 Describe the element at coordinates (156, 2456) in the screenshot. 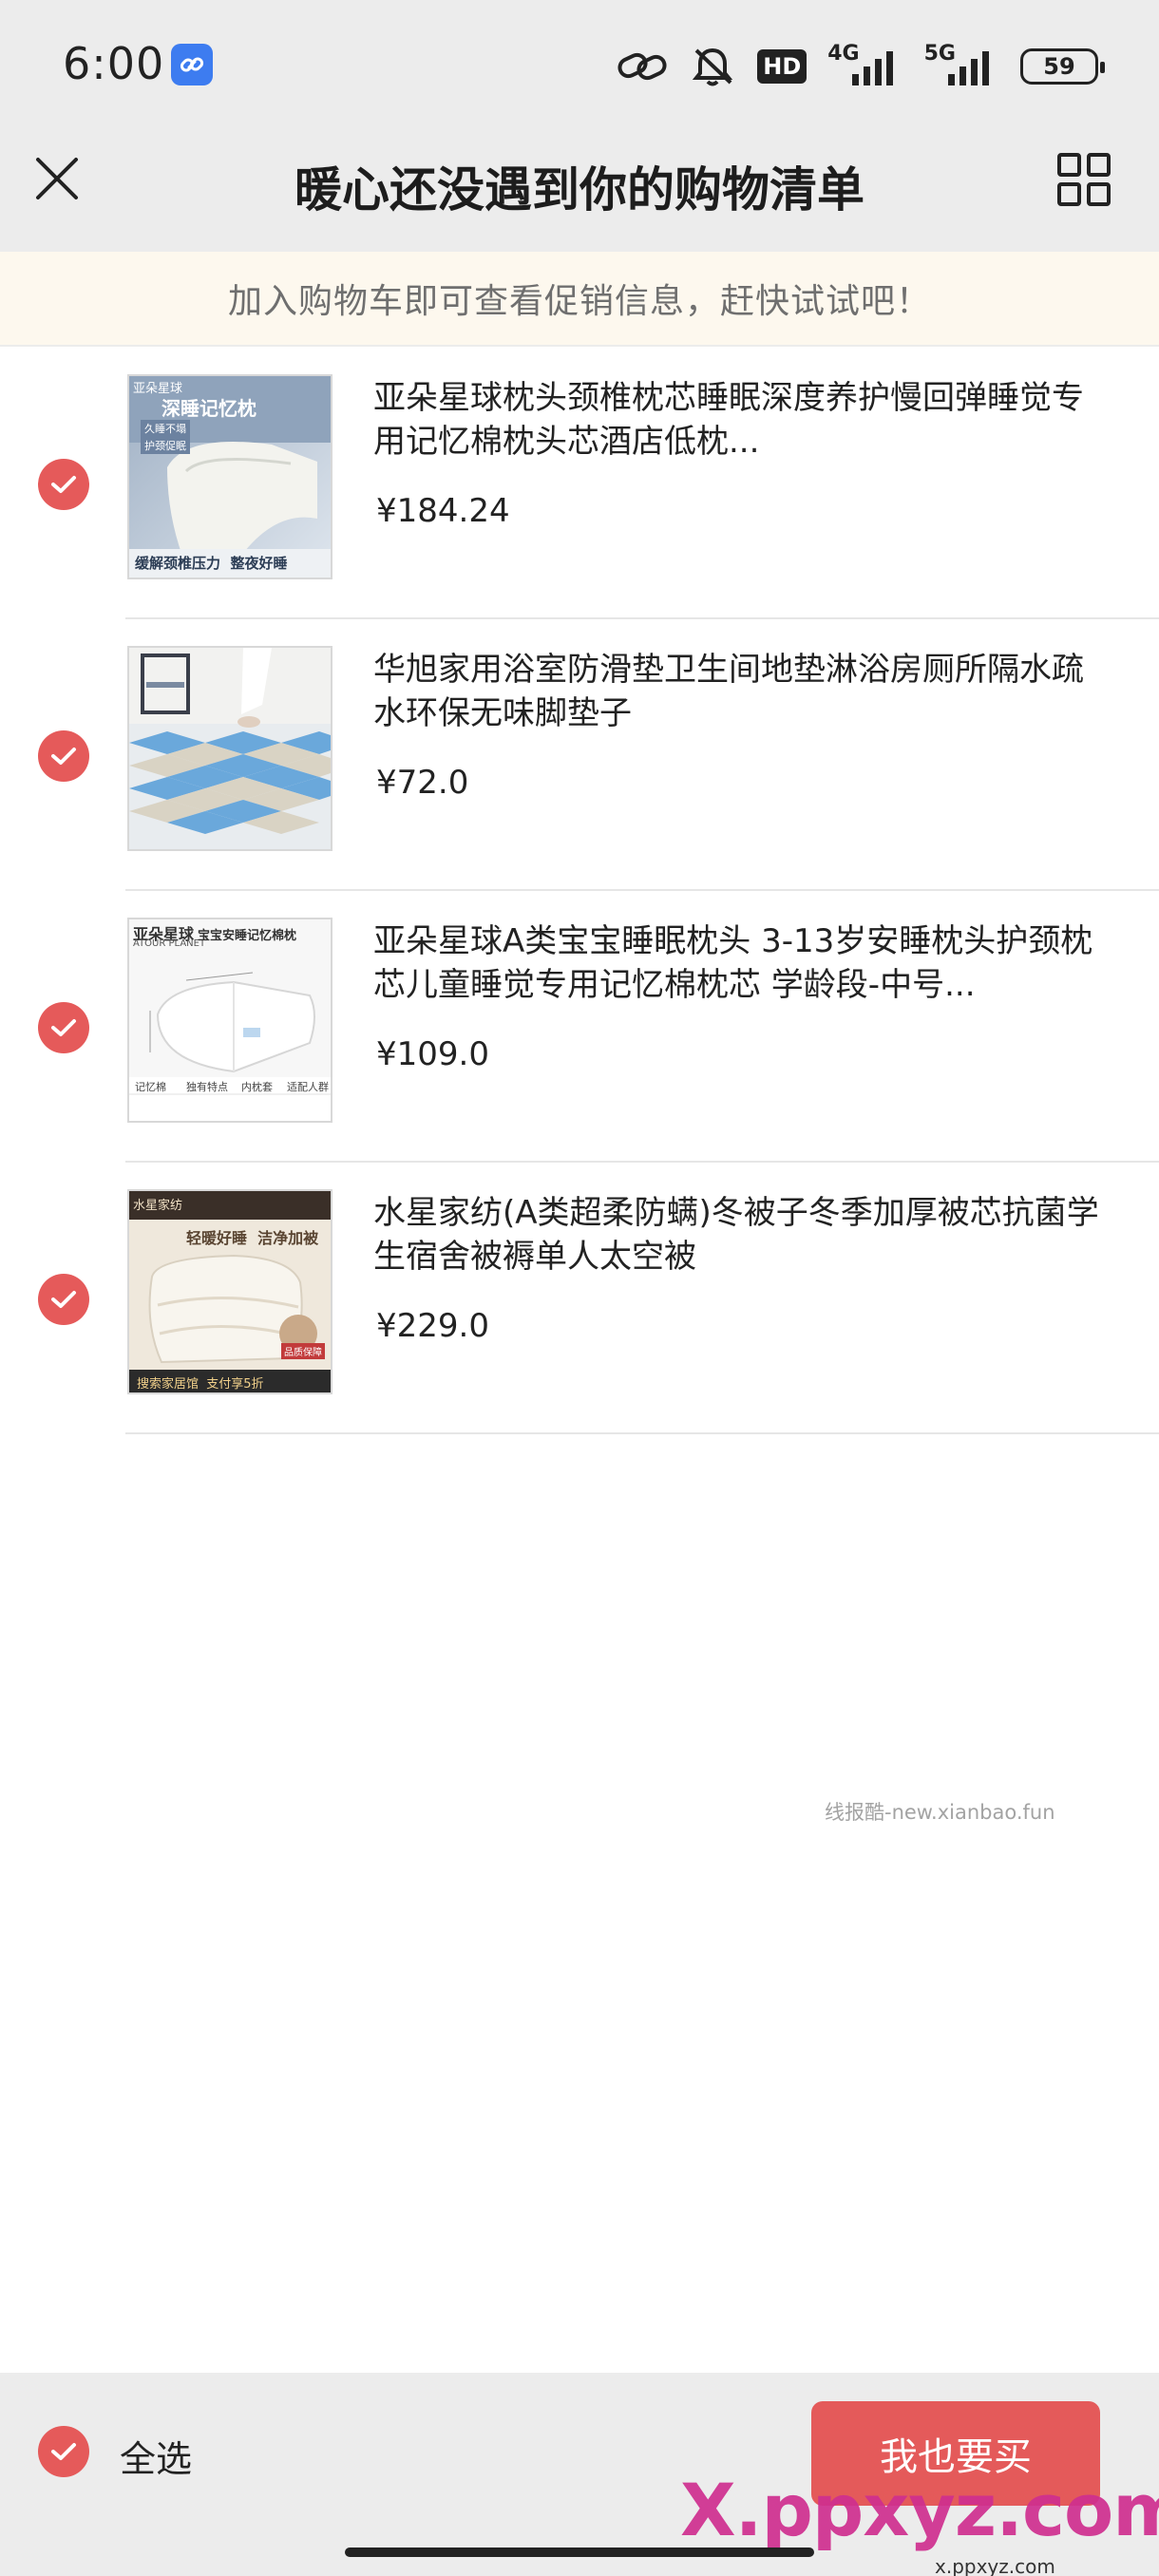

I see `select-all-label: 全选` at that location.